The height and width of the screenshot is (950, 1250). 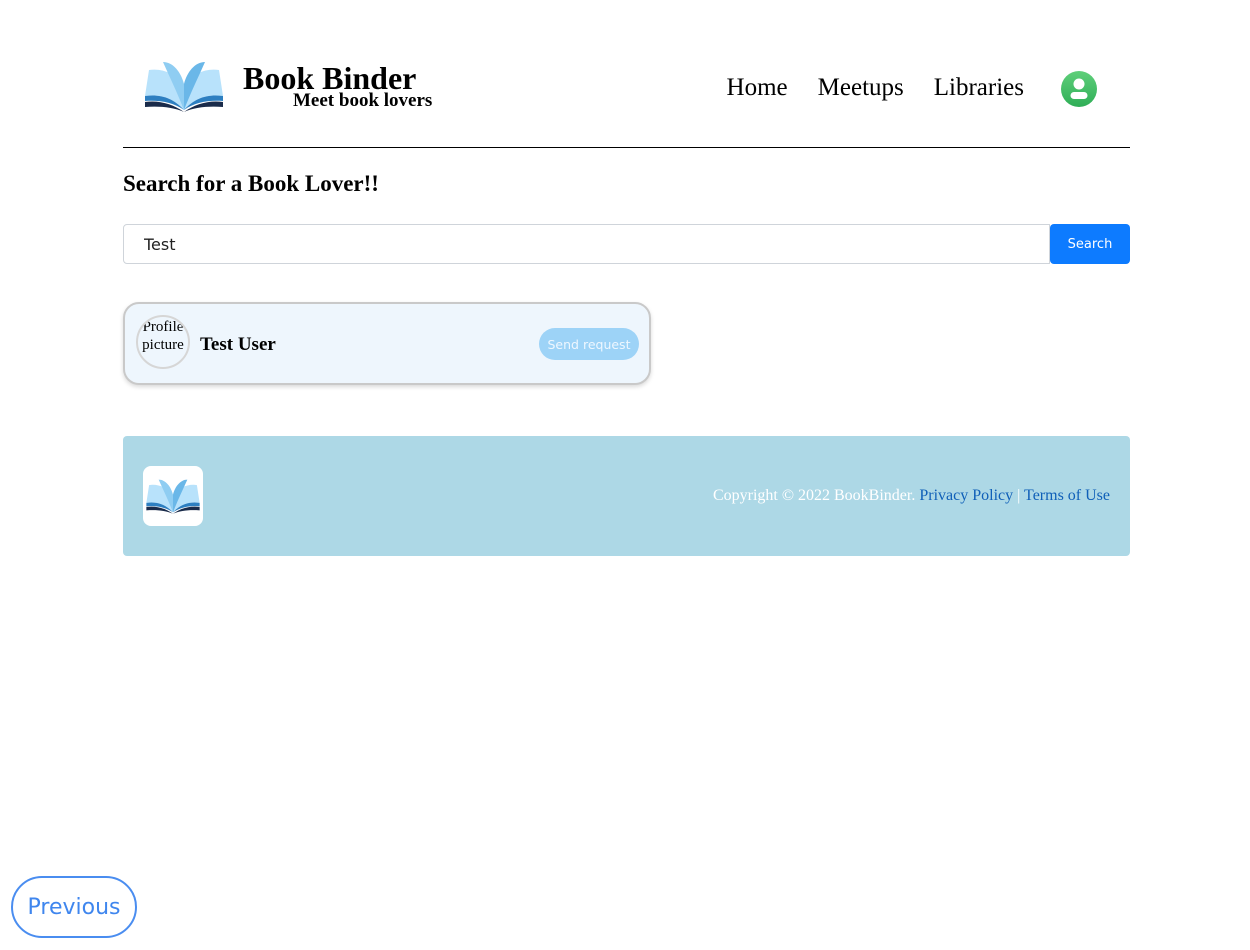 What do you see at coordinates (861, 88) in the screenshot?
I see `nav-meetups-link: Meetups` at bounding box center [861, 88].